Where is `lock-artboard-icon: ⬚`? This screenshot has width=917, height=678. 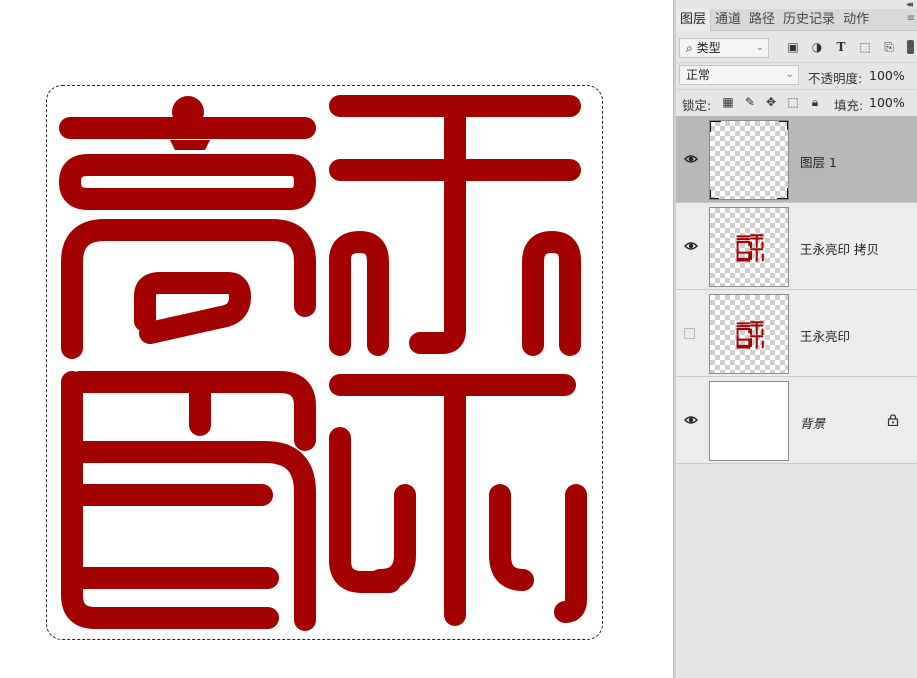 lock-artboard-icon: ⬚ is located at coordinates (793, 102).